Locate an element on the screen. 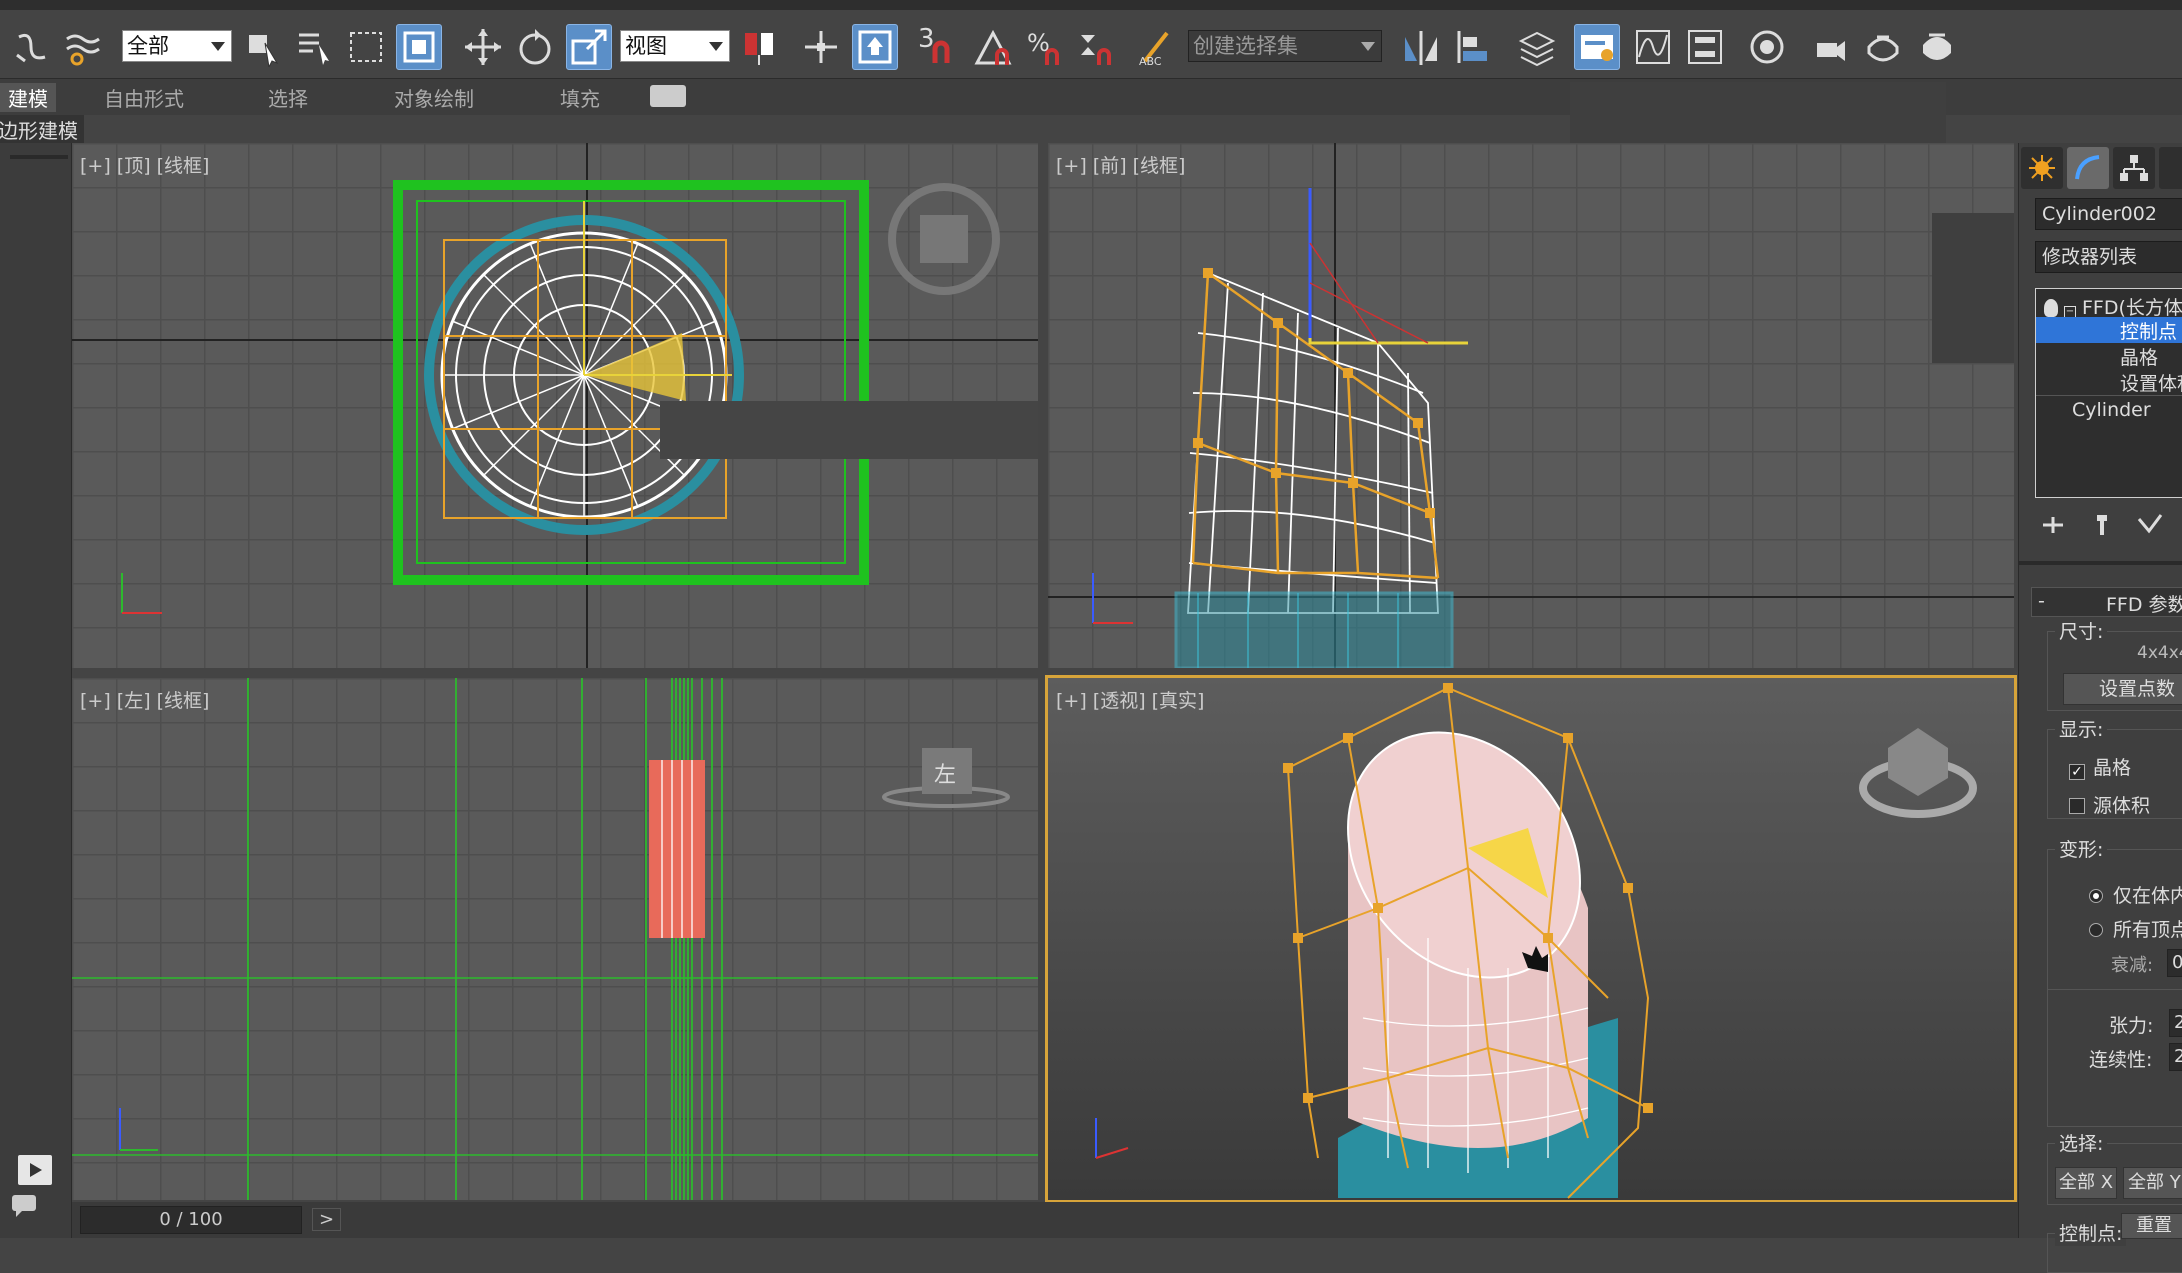 Image resolution: width=2182 pixels, height=1273 pixels. selection-label: 选择: is located at coordinates (2081, 1142).